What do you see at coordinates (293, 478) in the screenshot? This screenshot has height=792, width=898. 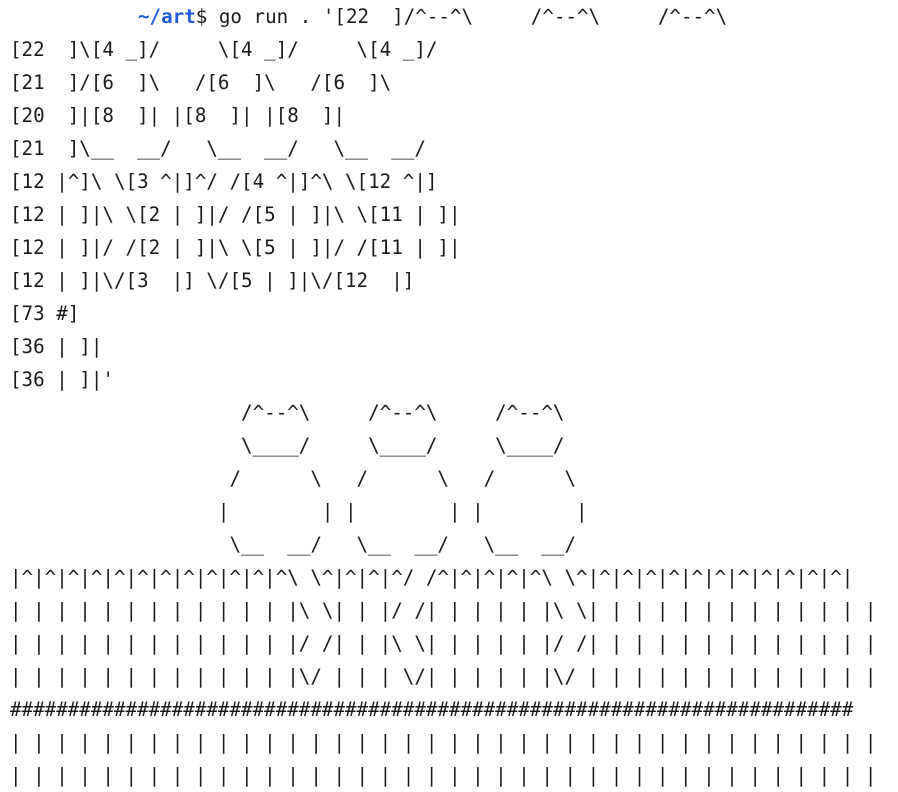 I see `output-line: / \ / \ / \` at bounding box center [293, 478].